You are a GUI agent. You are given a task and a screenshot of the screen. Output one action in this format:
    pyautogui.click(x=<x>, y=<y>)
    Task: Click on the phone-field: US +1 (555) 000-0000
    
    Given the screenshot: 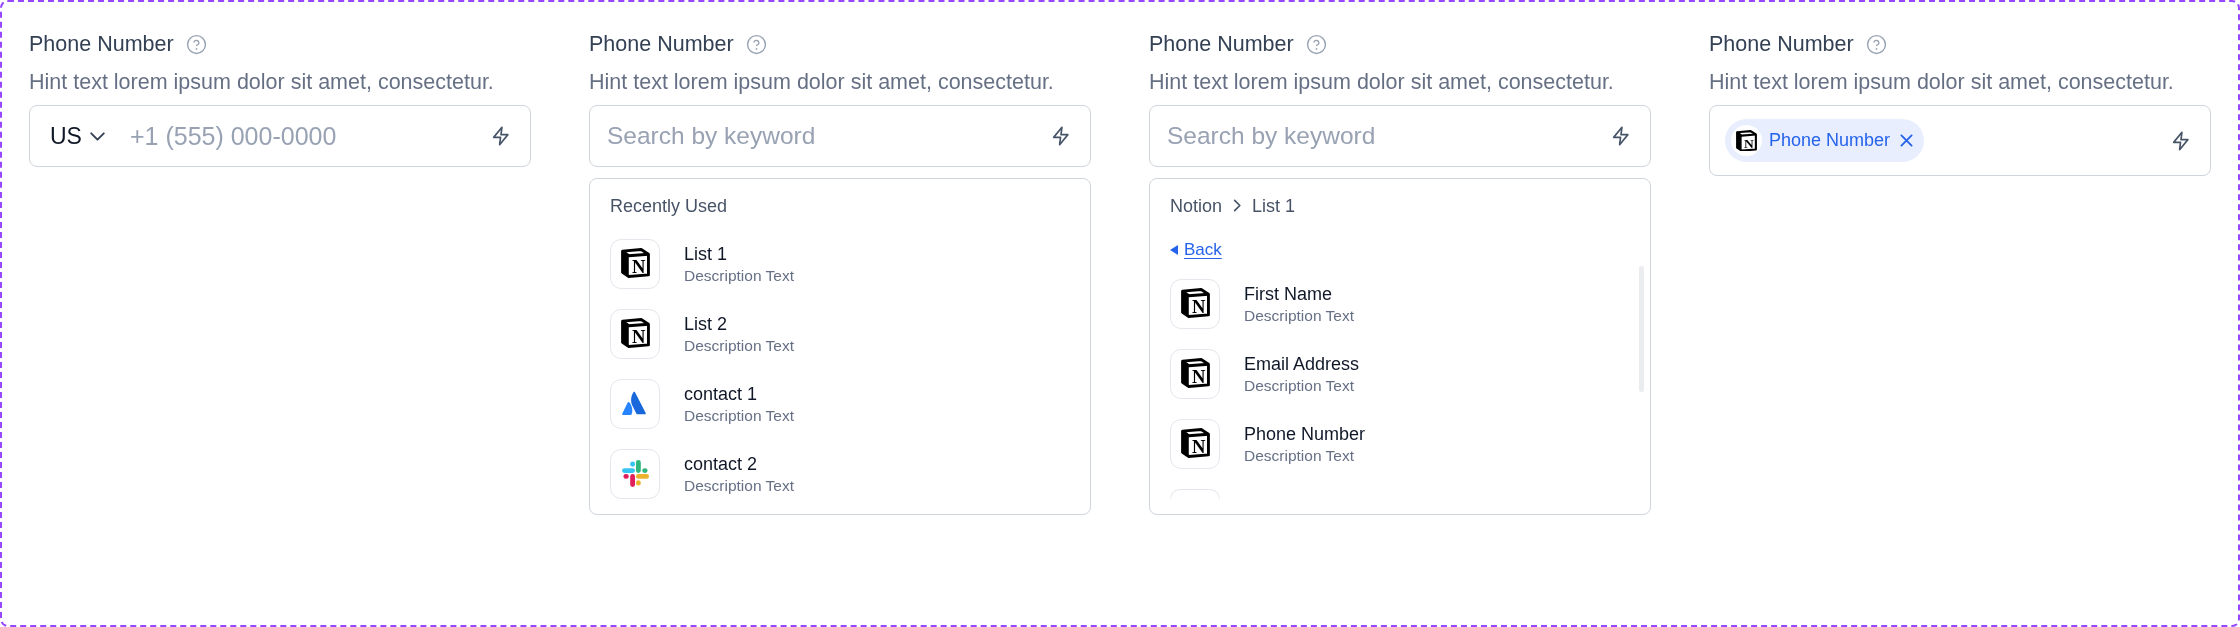 What is the action you would take?
    pyautogui.click(x=280, y=136)
    